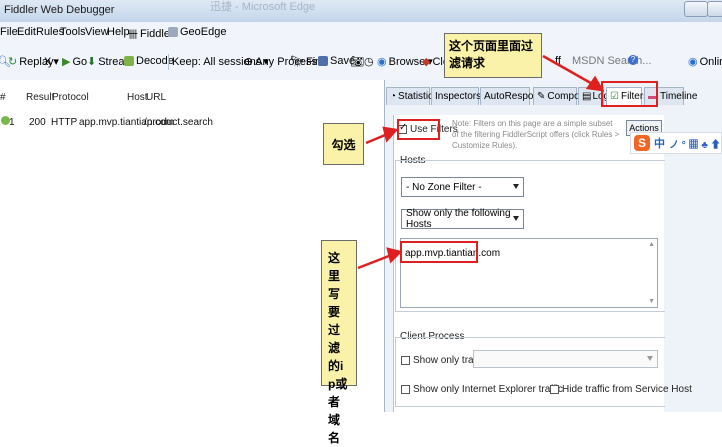 Image resolution: width=722 pixels, height=447 pixels. Describe the element at coordinates (439, 252) in the screenshot. I see `hosts-value-highlight` at that location.